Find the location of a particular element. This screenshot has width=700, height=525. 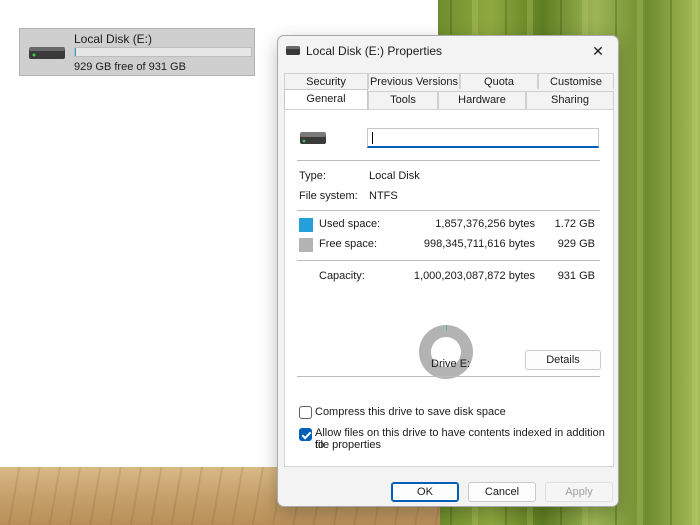

capacity-bytes: 1,000,203,087,872 bytes is located at coordinates (474, 276).